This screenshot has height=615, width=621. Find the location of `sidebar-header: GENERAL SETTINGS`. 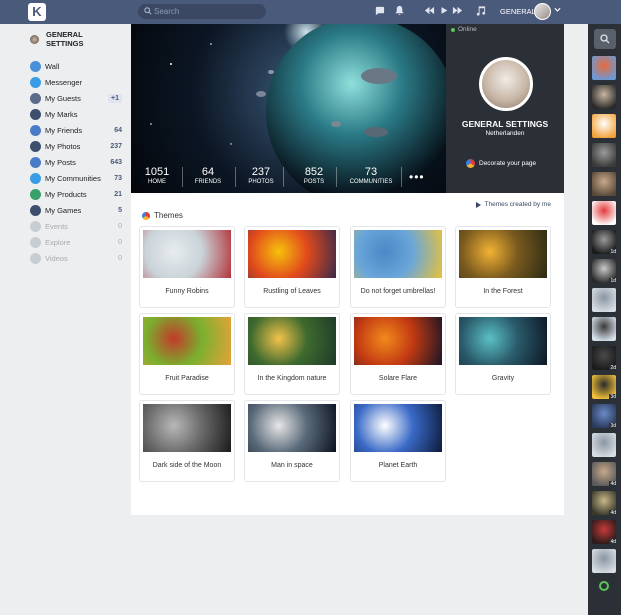

sidebar-header: GENERAL SETTINGS is located at coordinates (76, 39).